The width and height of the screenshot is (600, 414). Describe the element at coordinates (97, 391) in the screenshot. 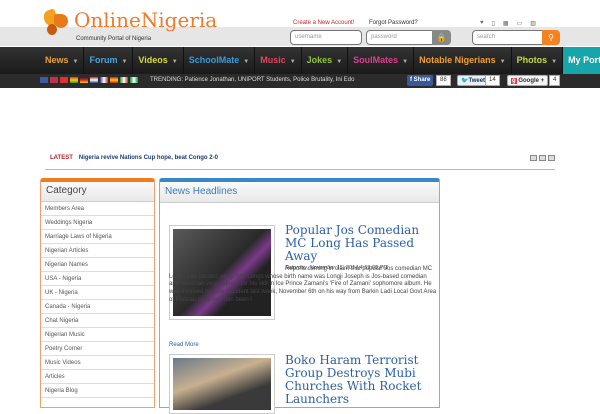

I see `category-item: Nigeria Blog` at that location.